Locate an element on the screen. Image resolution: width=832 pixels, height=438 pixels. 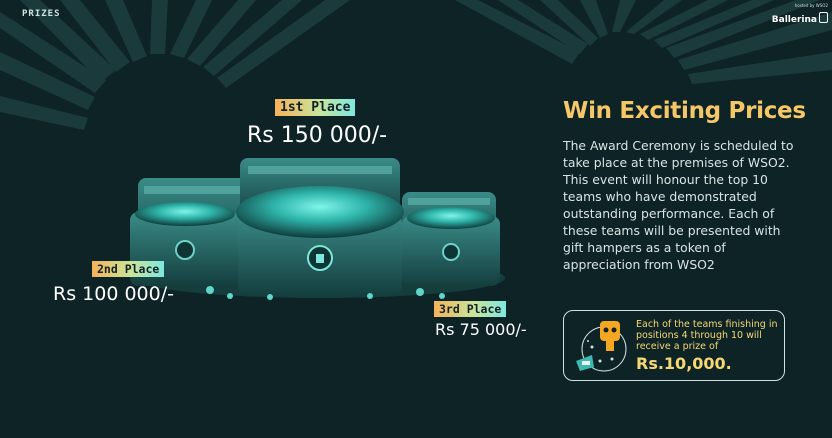
first-place-amount: Rs 150 000/- is located at coordinates (317, 135).